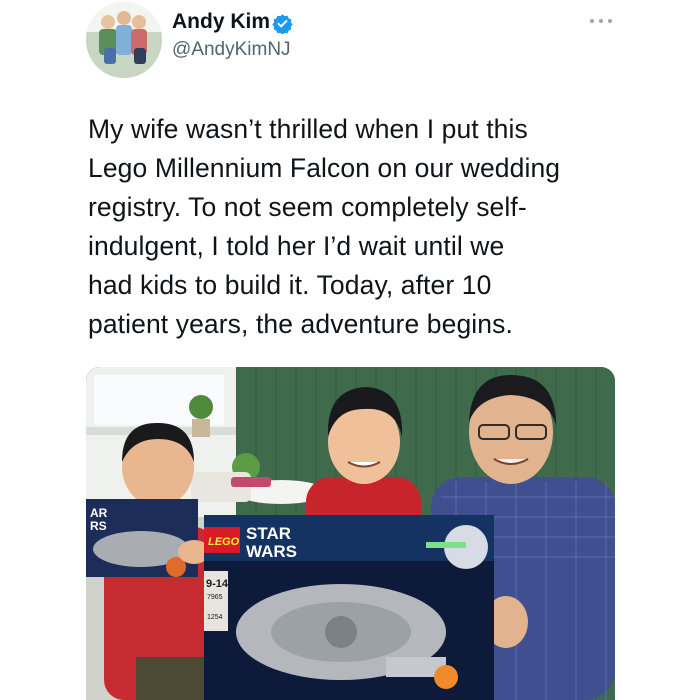 The image size is (700, 700). Describe the element at coordinates (296, 246) in the screenshot. I see `tweet-text-line: indulgent, I told her I’d wait until we` at that location.